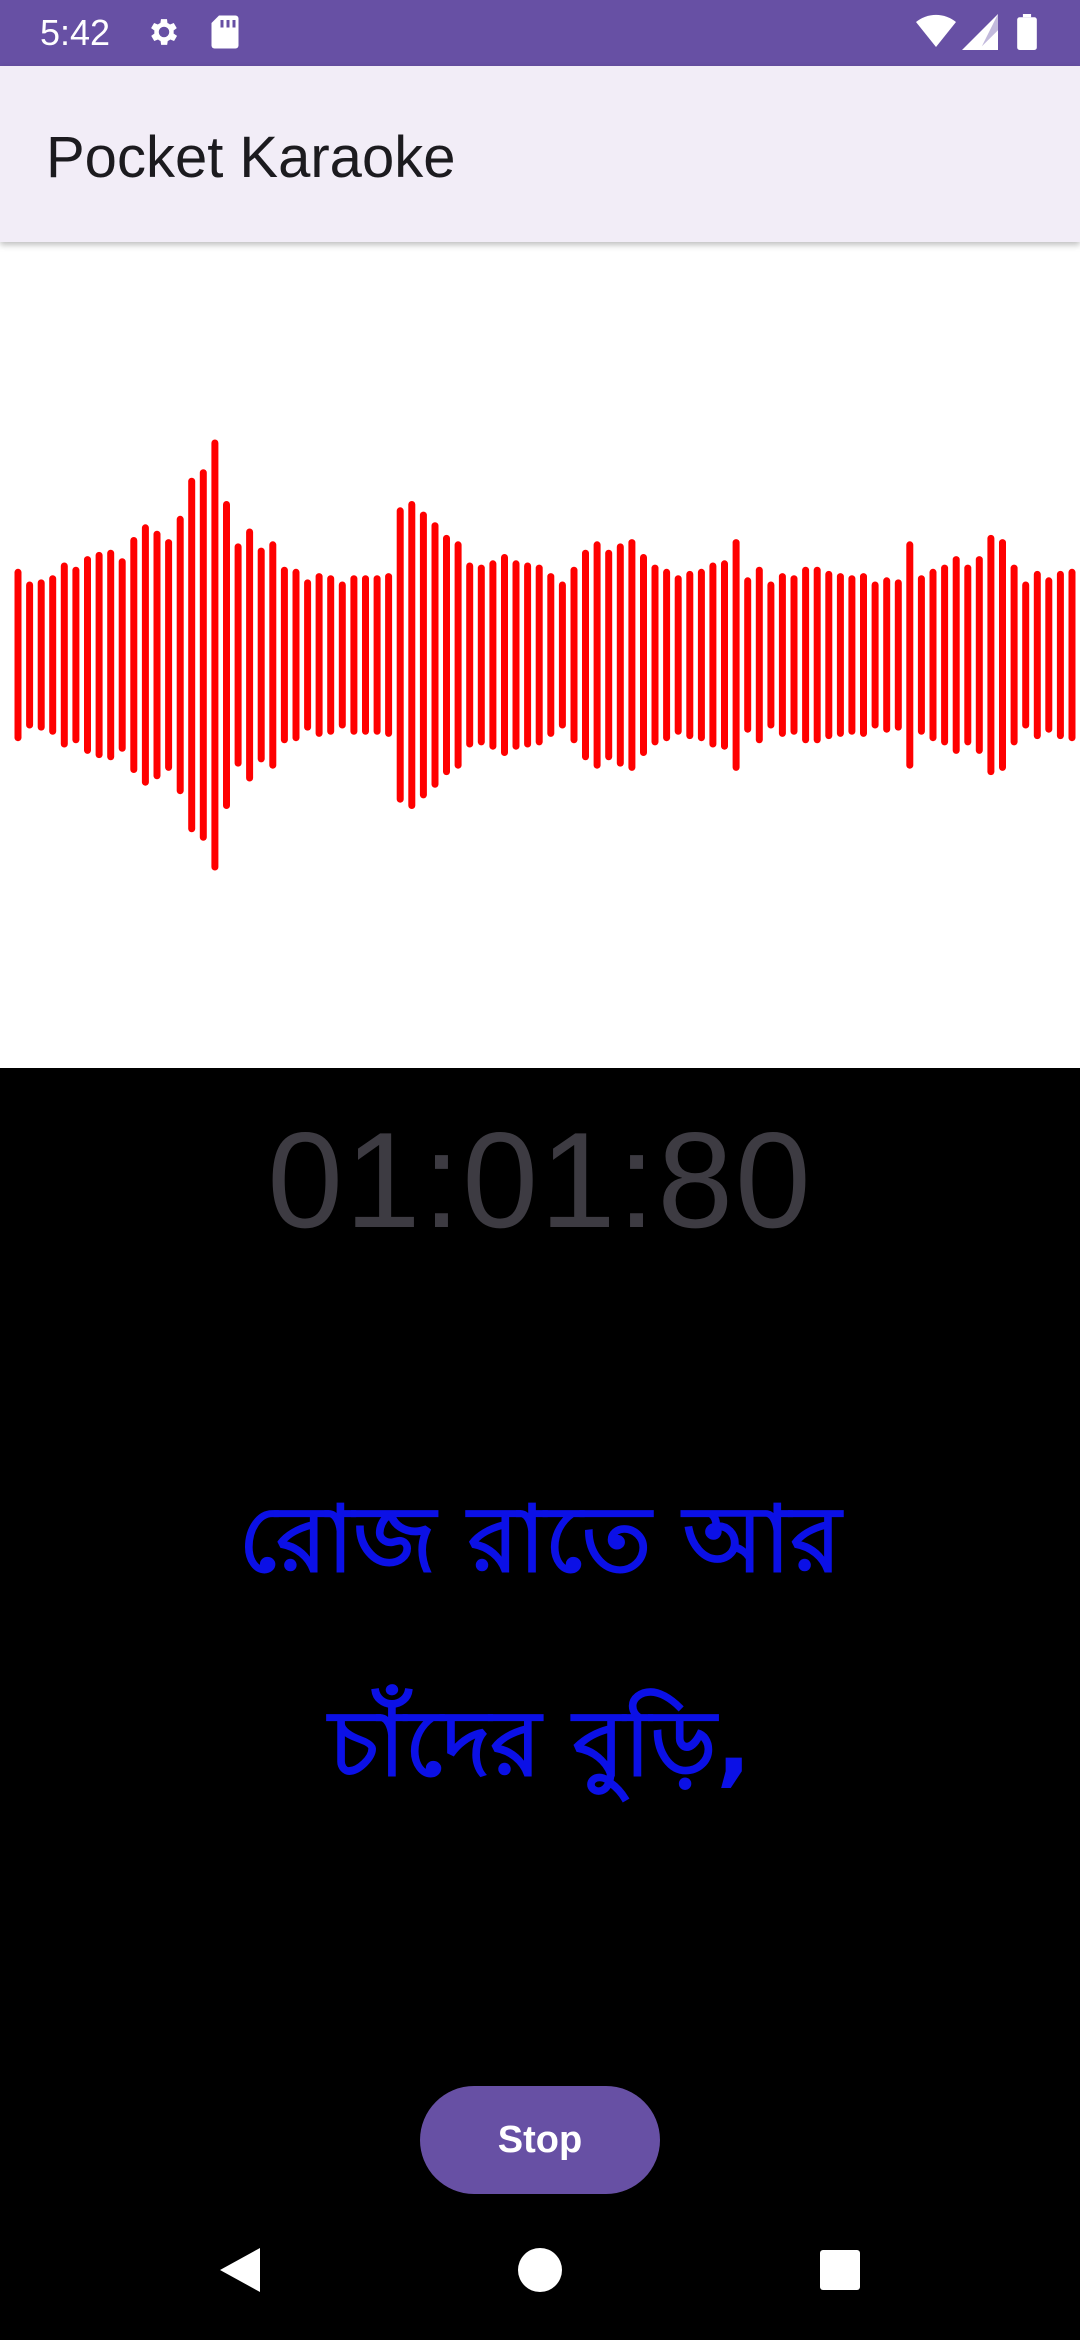  I want to click on status-bar: 5:42, so click(540, 33).